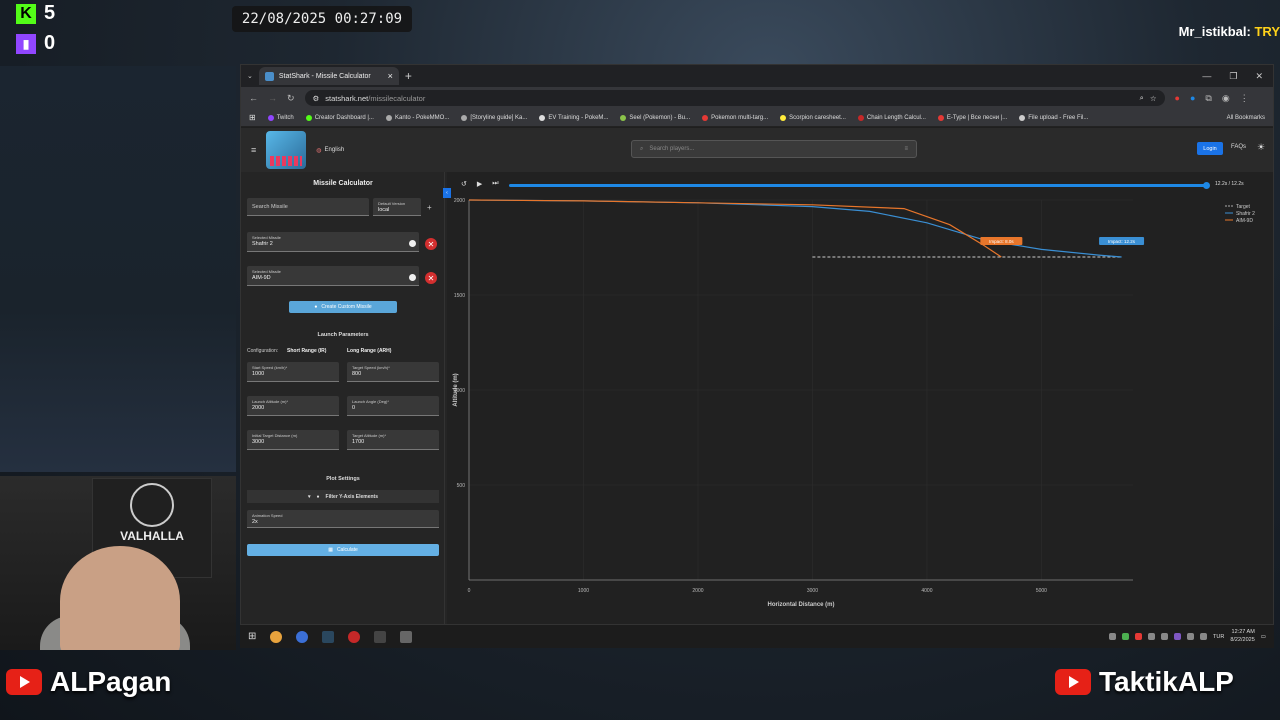 The width and height of the screenshot is (1280, 720). What do you see at coordinates (393, 440) in the screenshot?
I see `target-altitude-input: Target Altitude (m)* 1700` at bounding box center [393, 440].